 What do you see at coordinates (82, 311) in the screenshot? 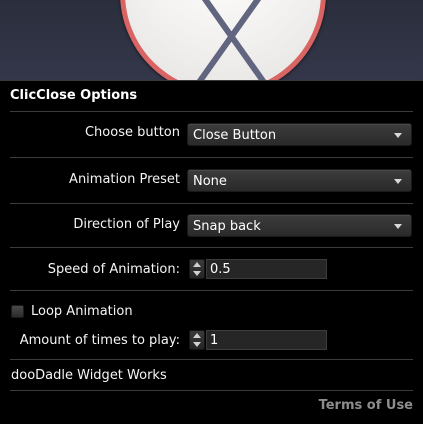
I see `loop-animation-label: Loop Animation` at bounding box center [82, 311].